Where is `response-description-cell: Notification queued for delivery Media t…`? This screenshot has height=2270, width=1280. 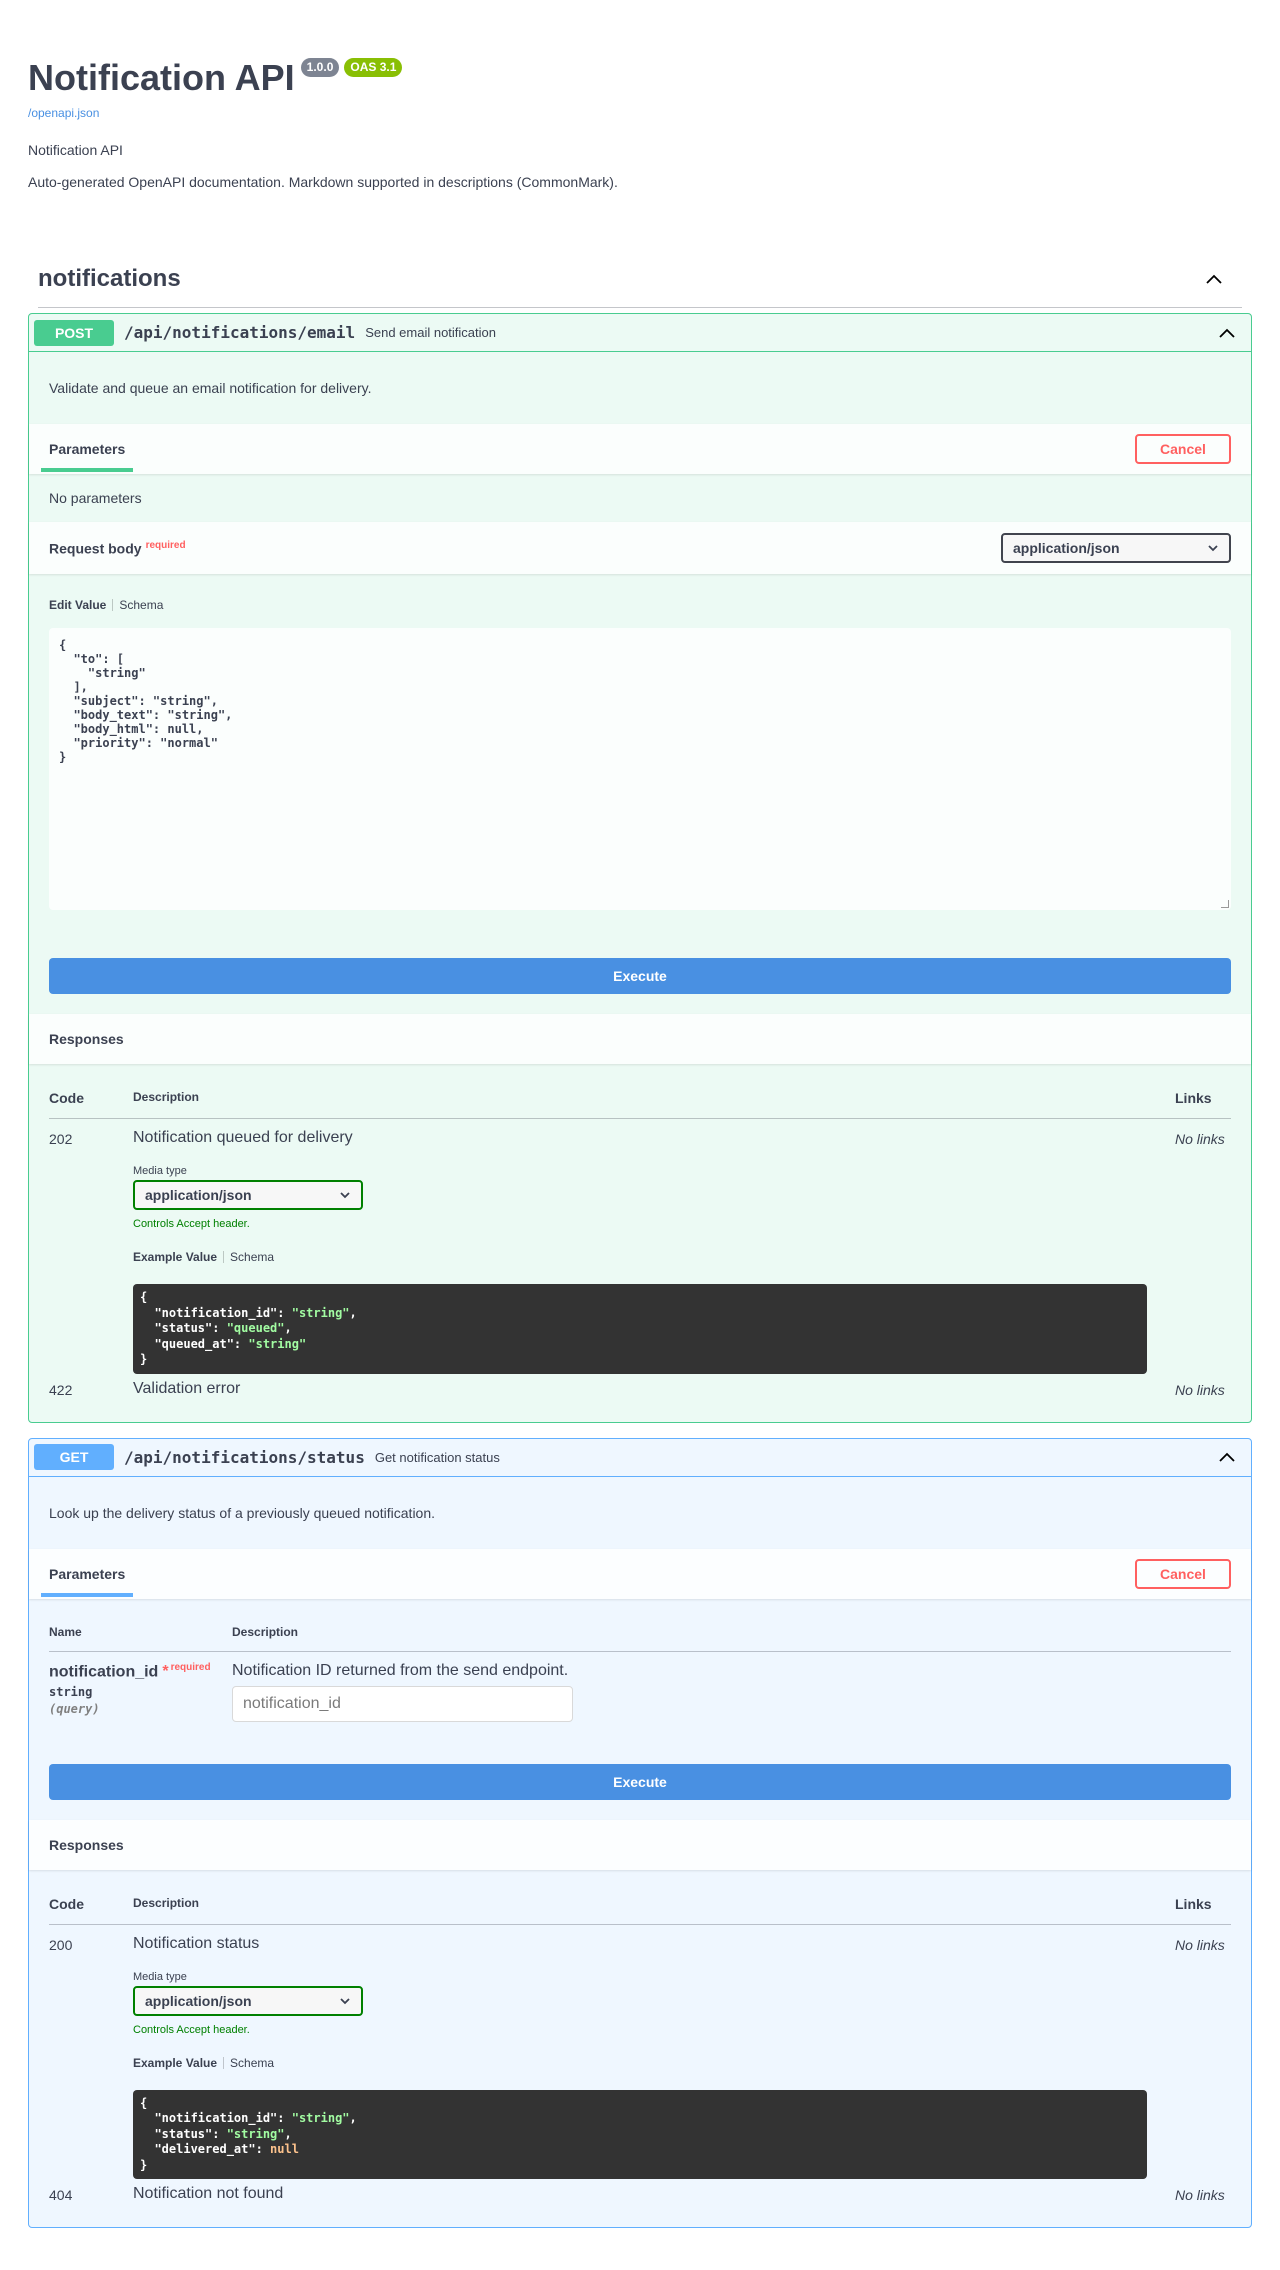 response-description-cell: Notification queued for delivery Media t… is located at coordinates (654, 1251).